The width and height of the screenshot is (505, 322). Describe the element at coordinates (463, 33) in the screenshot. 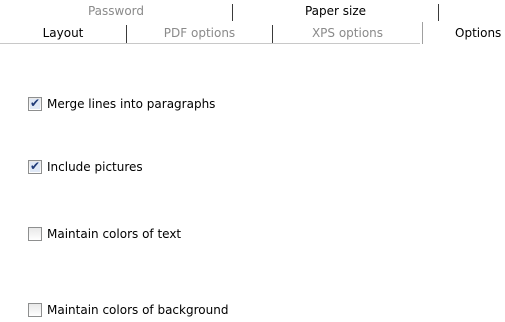

I see `tab-options: Options` at that location.